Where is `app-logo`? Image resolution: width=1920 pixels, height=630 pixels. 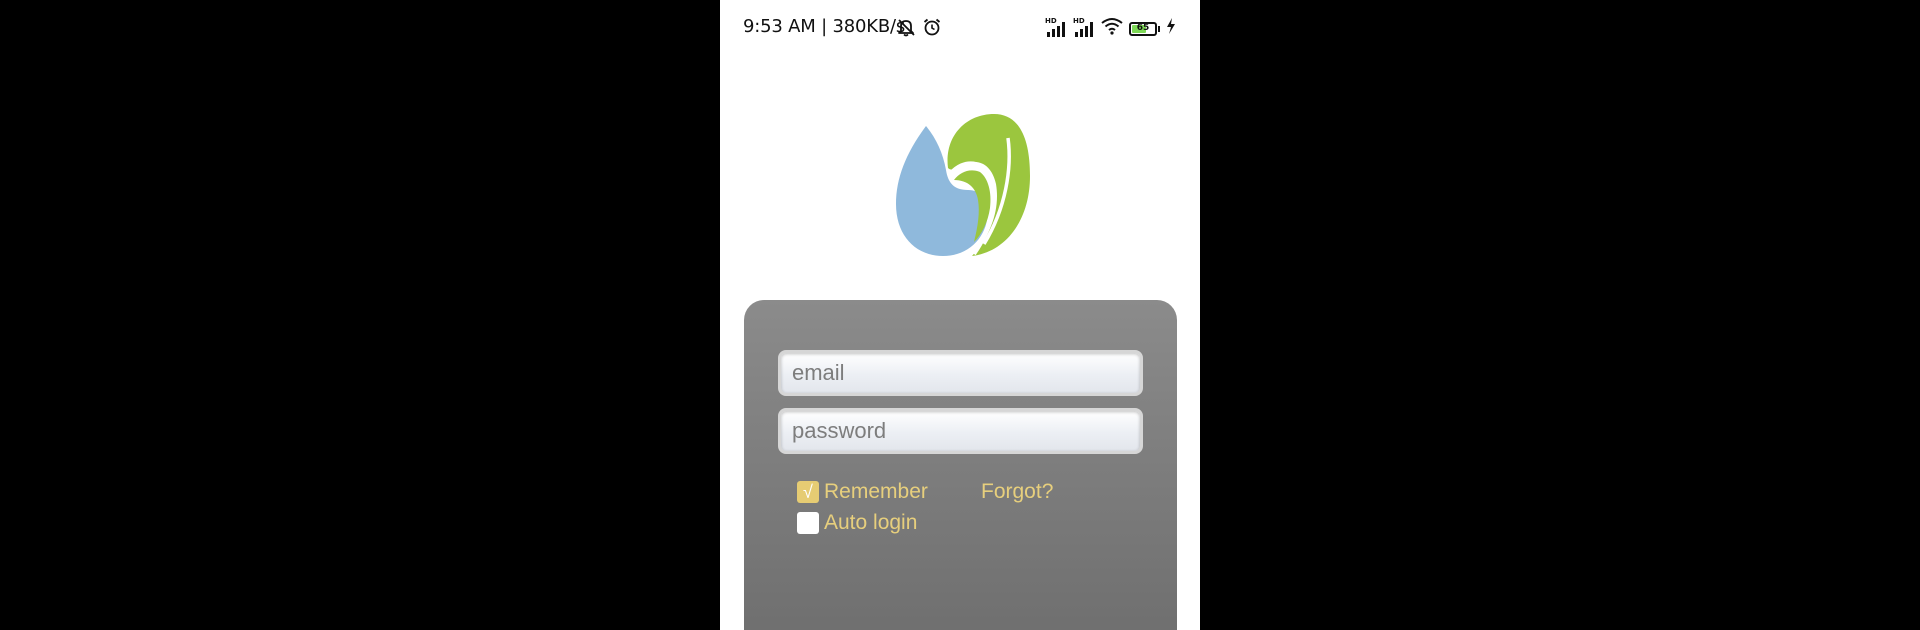 app-logo is located at coordinates (961, 184).